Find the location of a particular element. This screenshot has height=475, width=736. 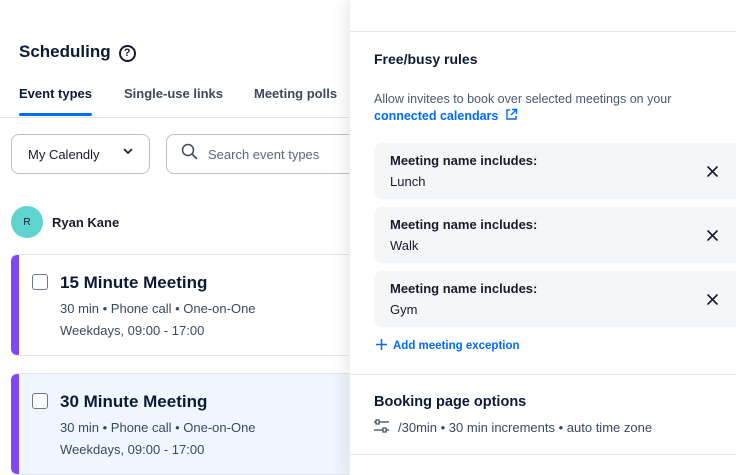

connected-calendars-label: connected calendars is located at coordinates (436, 116).